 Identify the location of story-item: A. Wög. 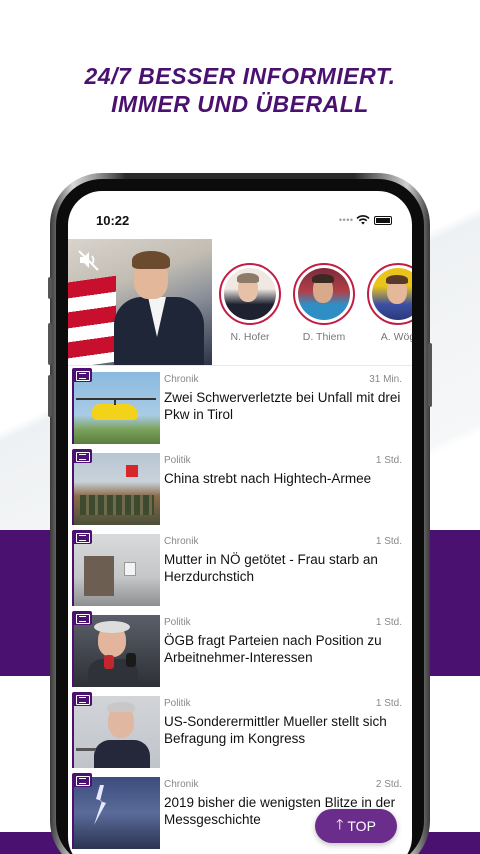
(389, 303).